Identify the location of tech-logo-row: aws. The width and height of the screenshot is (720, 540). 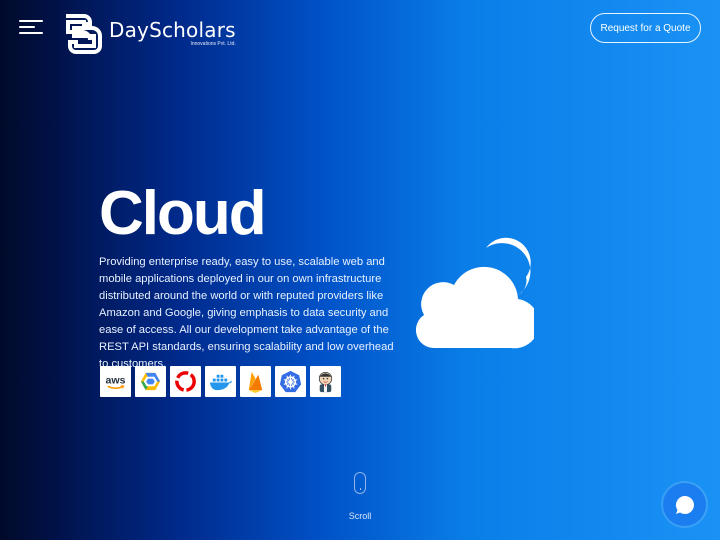
(220, 381).